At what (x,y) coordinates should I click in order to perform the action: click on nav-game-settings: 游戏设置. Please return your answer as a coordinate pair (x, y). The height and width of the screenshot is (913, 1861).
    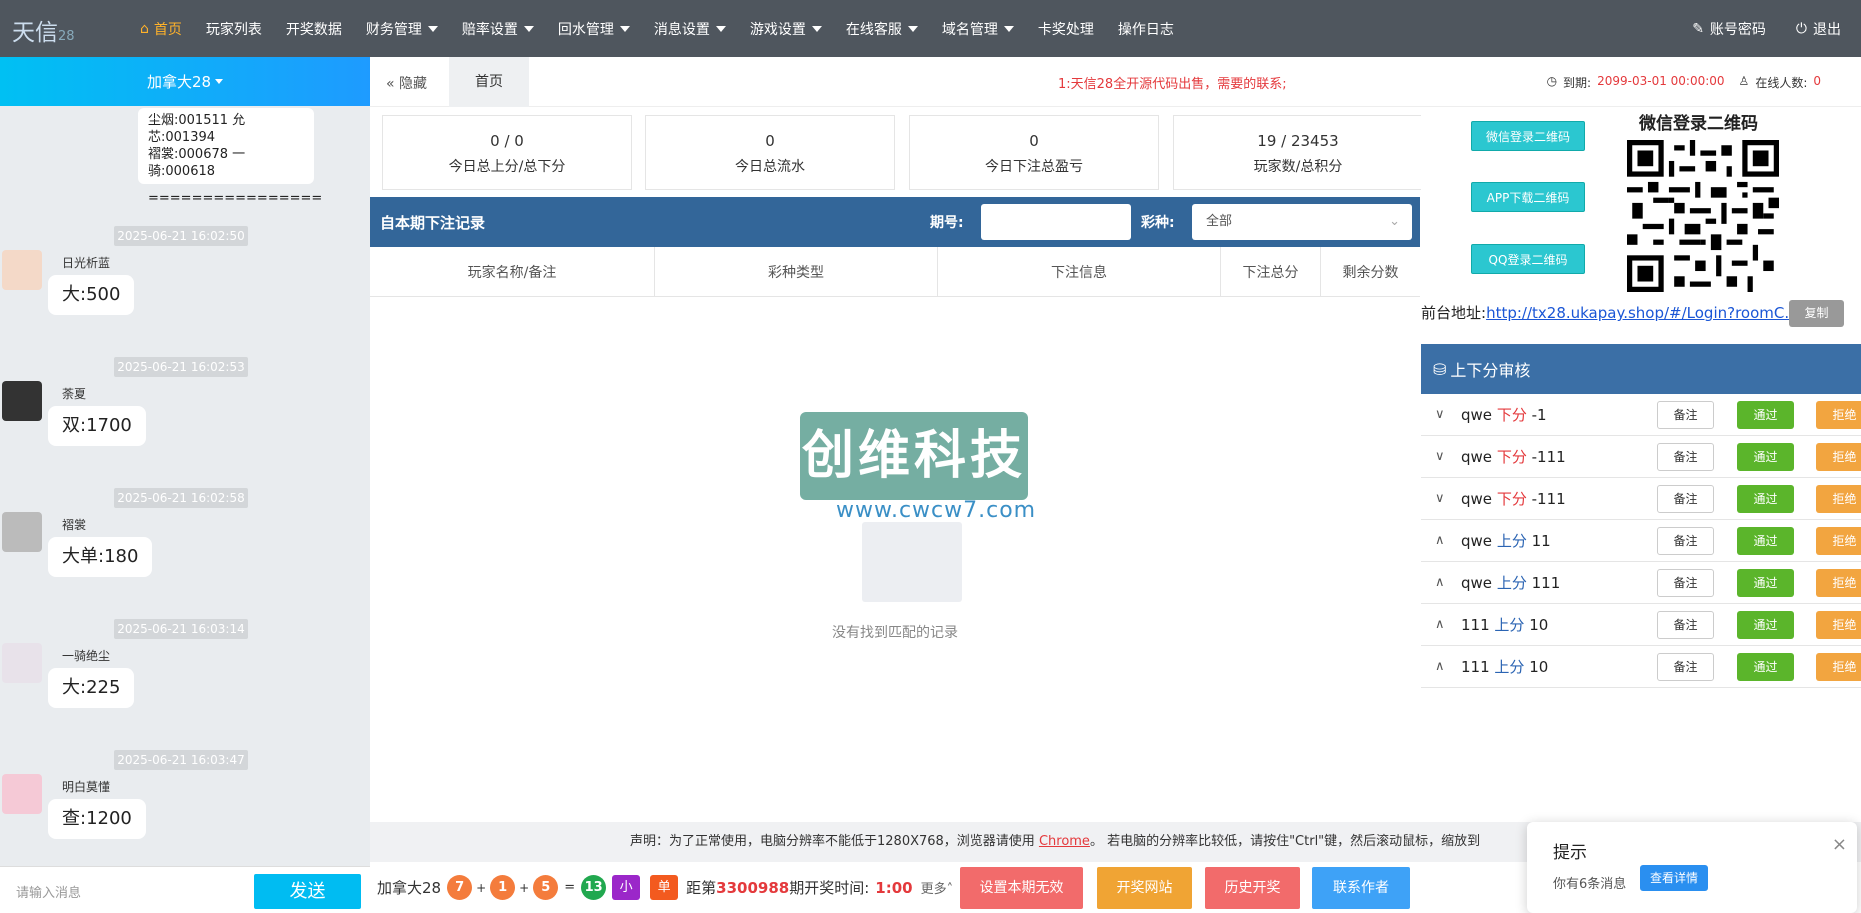
    Looking at the image, I should click on (786, 29).